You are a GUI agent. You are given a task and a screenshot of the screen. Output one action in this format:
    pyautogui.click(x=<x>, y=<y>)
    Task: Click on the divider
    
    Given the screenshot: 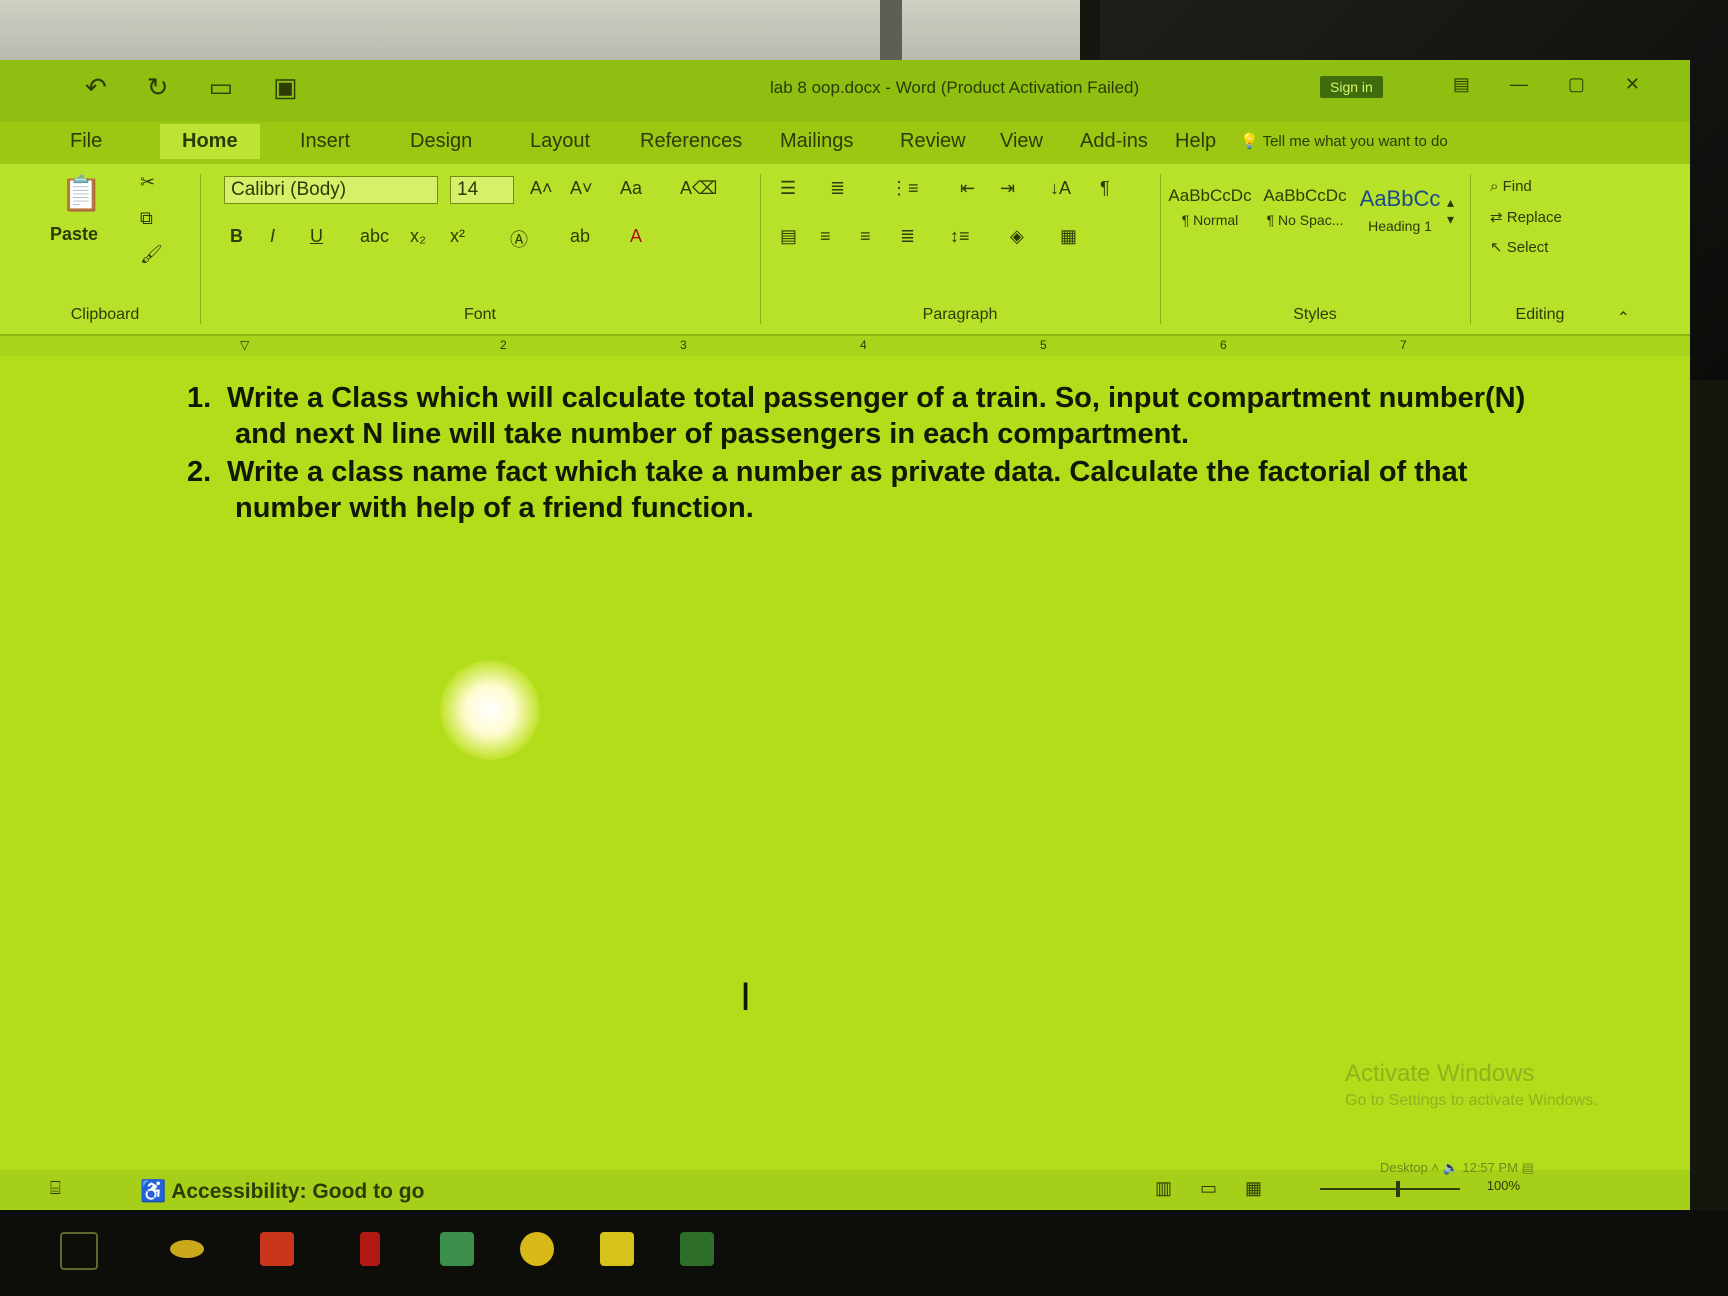 What is the action you would take?
    pyautogui.click(x=200, y=249)
    